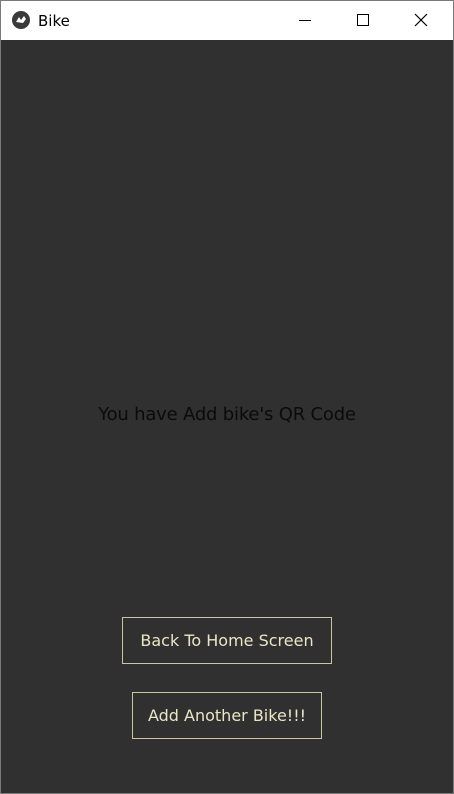 This screenshot has width=454, height=794. Describe the element at coordinates (227, 20) in the screenshot. I see `title-bar: Bike` at that location.